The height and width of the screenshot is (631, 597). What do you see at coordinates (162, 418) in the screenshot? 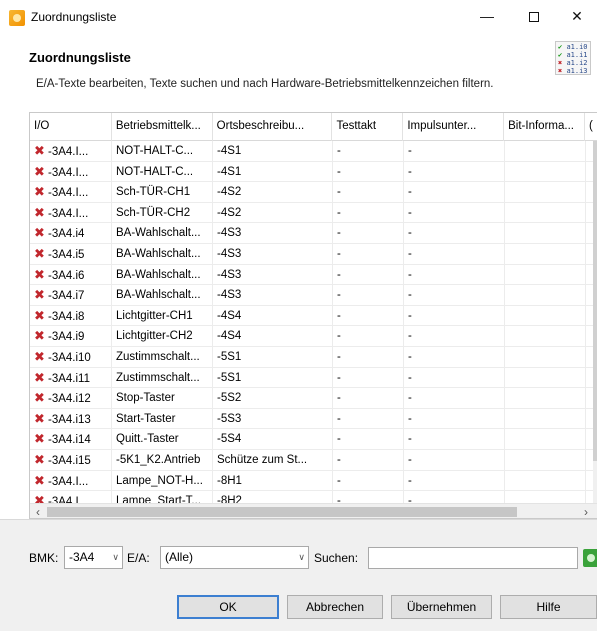
I see `bmk-cell: Start-Taster` at bounding box center [162, 418].